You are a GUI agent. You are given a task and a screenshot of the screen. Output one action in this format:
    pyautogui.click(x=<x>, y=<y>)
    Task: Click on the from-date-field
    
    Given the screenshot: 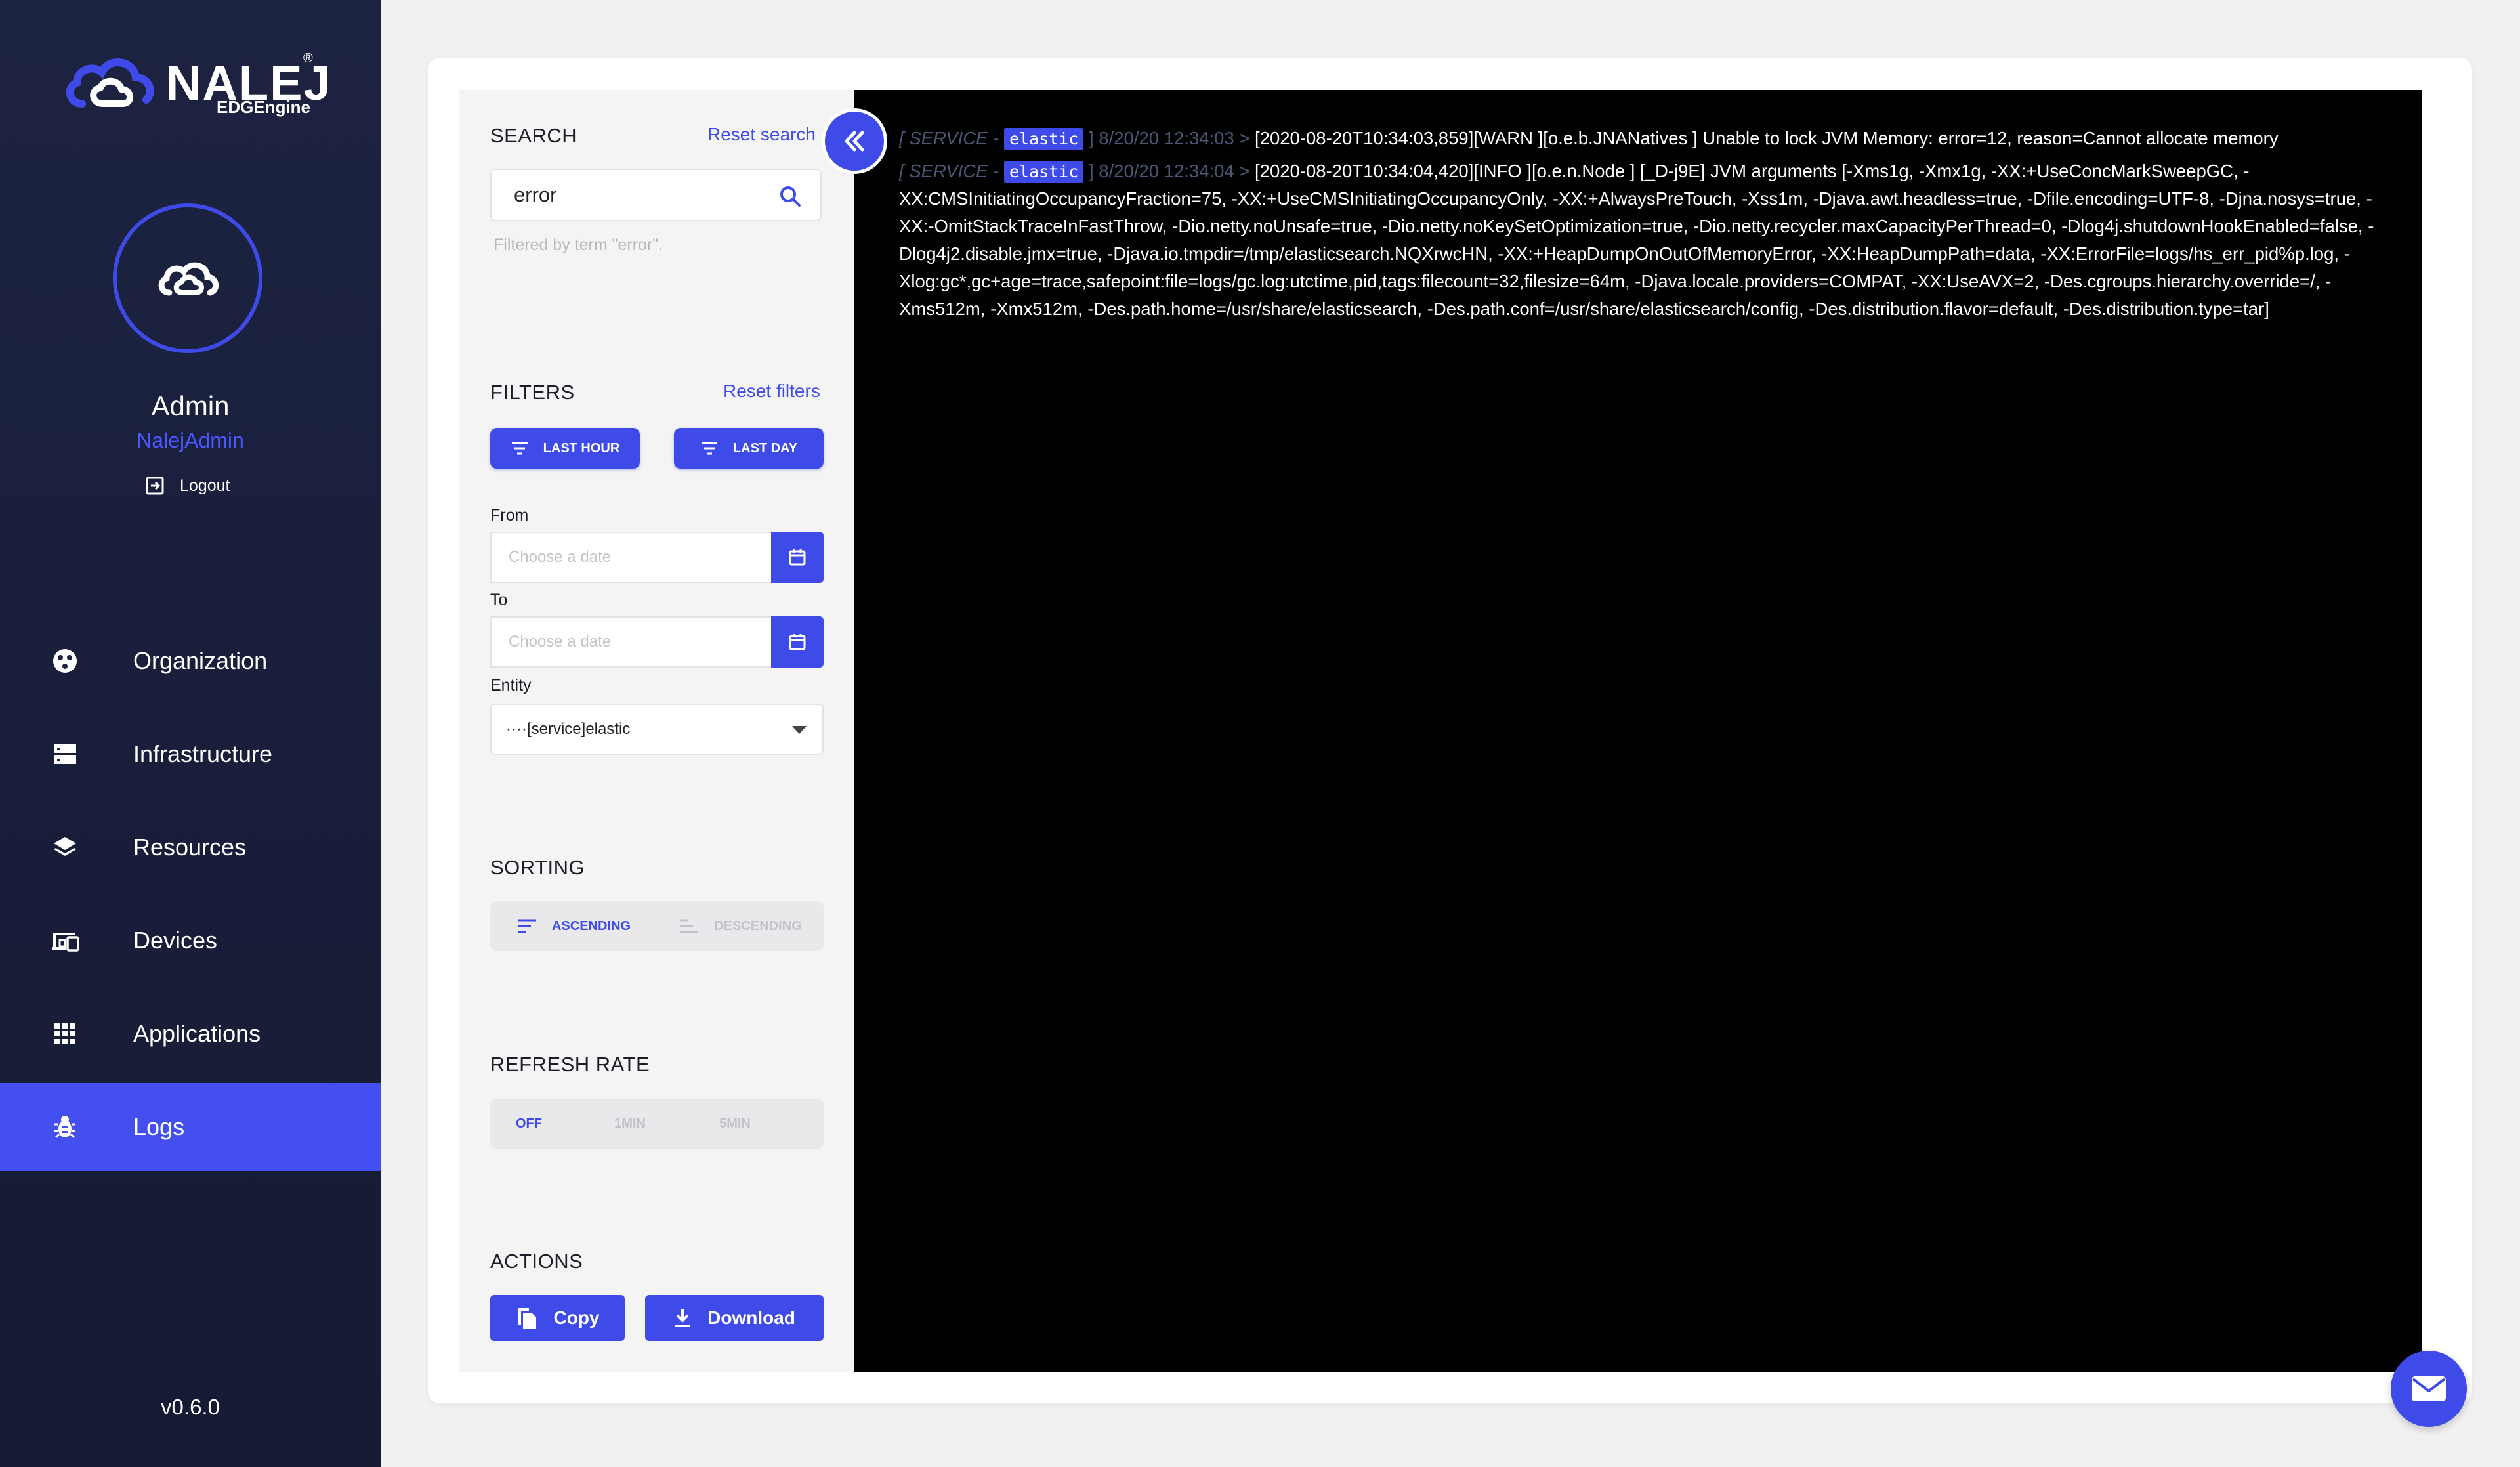 What is the action you would take?
    pyautogui.click(x=630, y=557)
    